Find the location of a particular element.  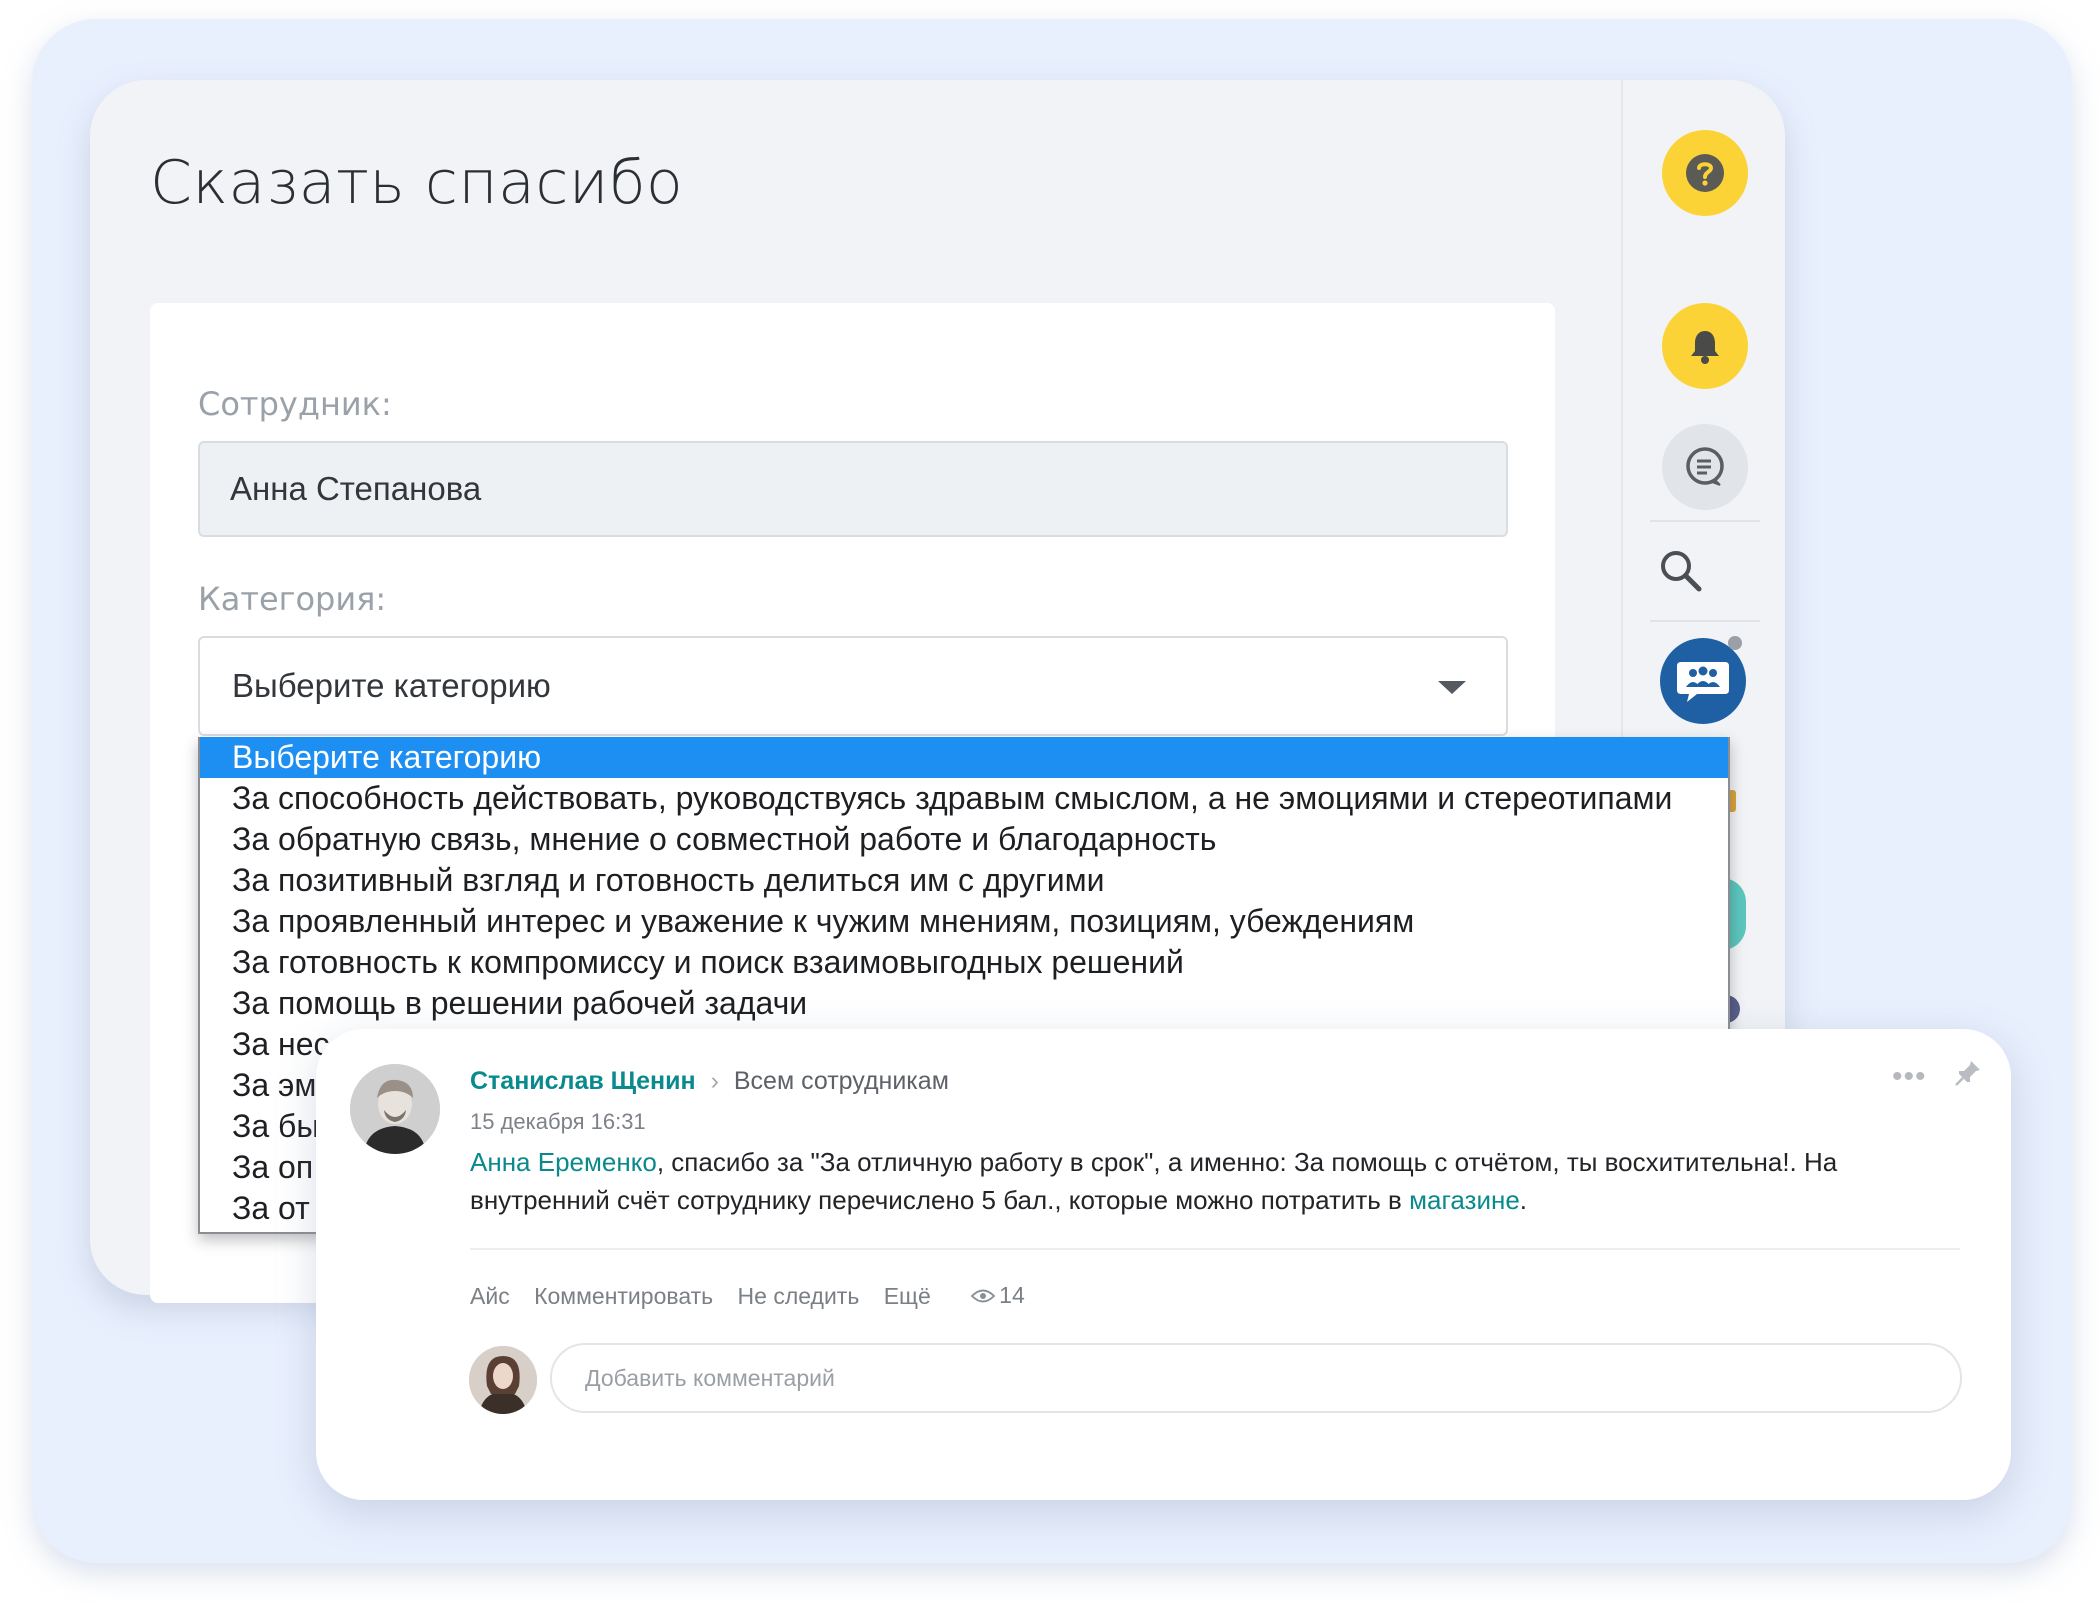

question-icon is located at coordinates (1705, 173).